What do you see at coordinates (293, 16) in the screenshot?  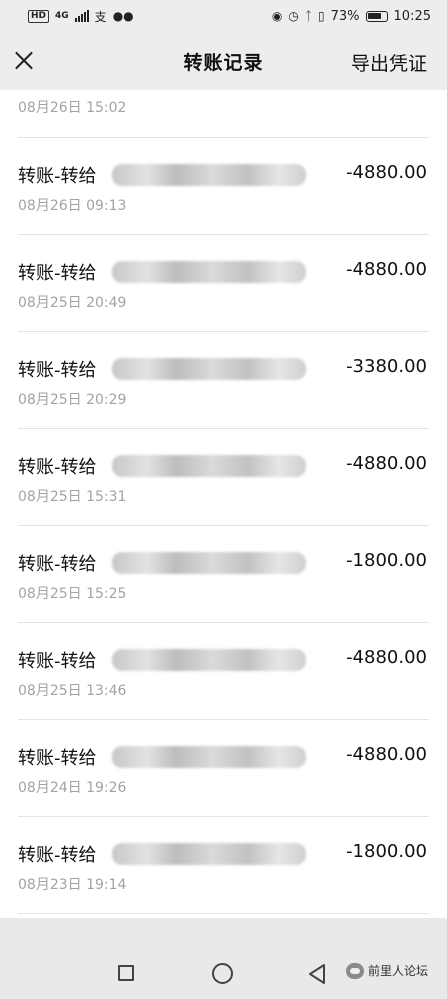 I see `alarm-icon: ◷` at bounding box center [293, 16].